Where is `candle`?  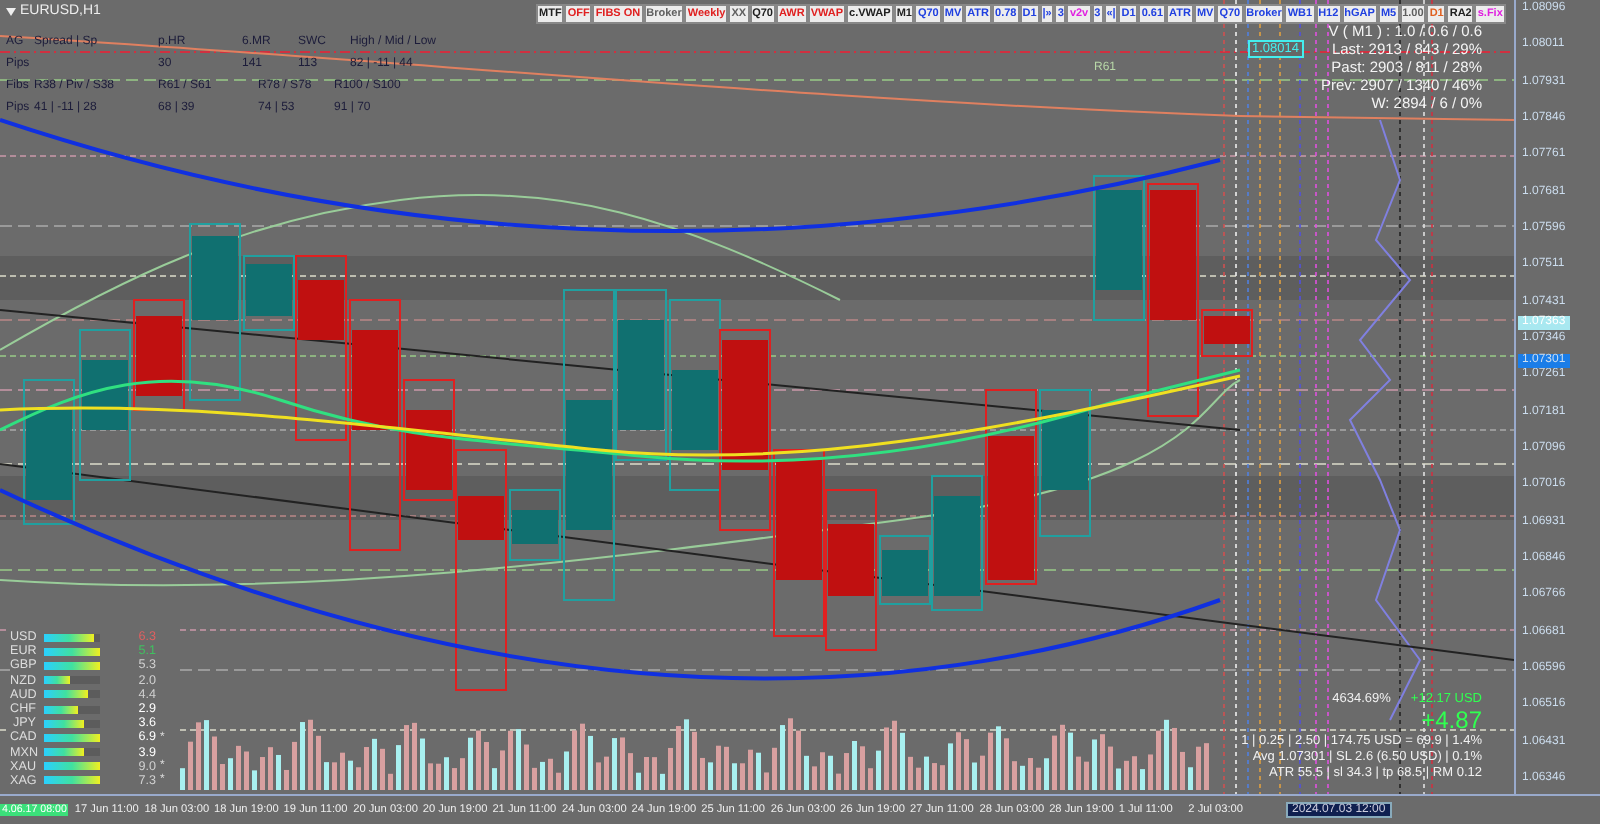
candle is located at coordinates (159, 355).